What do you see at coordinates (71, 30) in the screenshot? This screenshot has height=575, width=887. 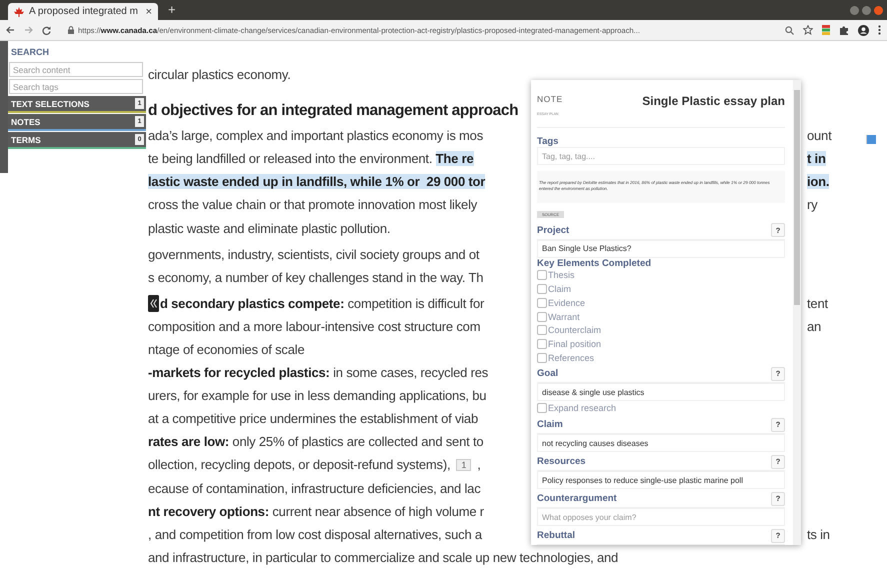 I see `lock-icon` at bounding box center [71, 30].